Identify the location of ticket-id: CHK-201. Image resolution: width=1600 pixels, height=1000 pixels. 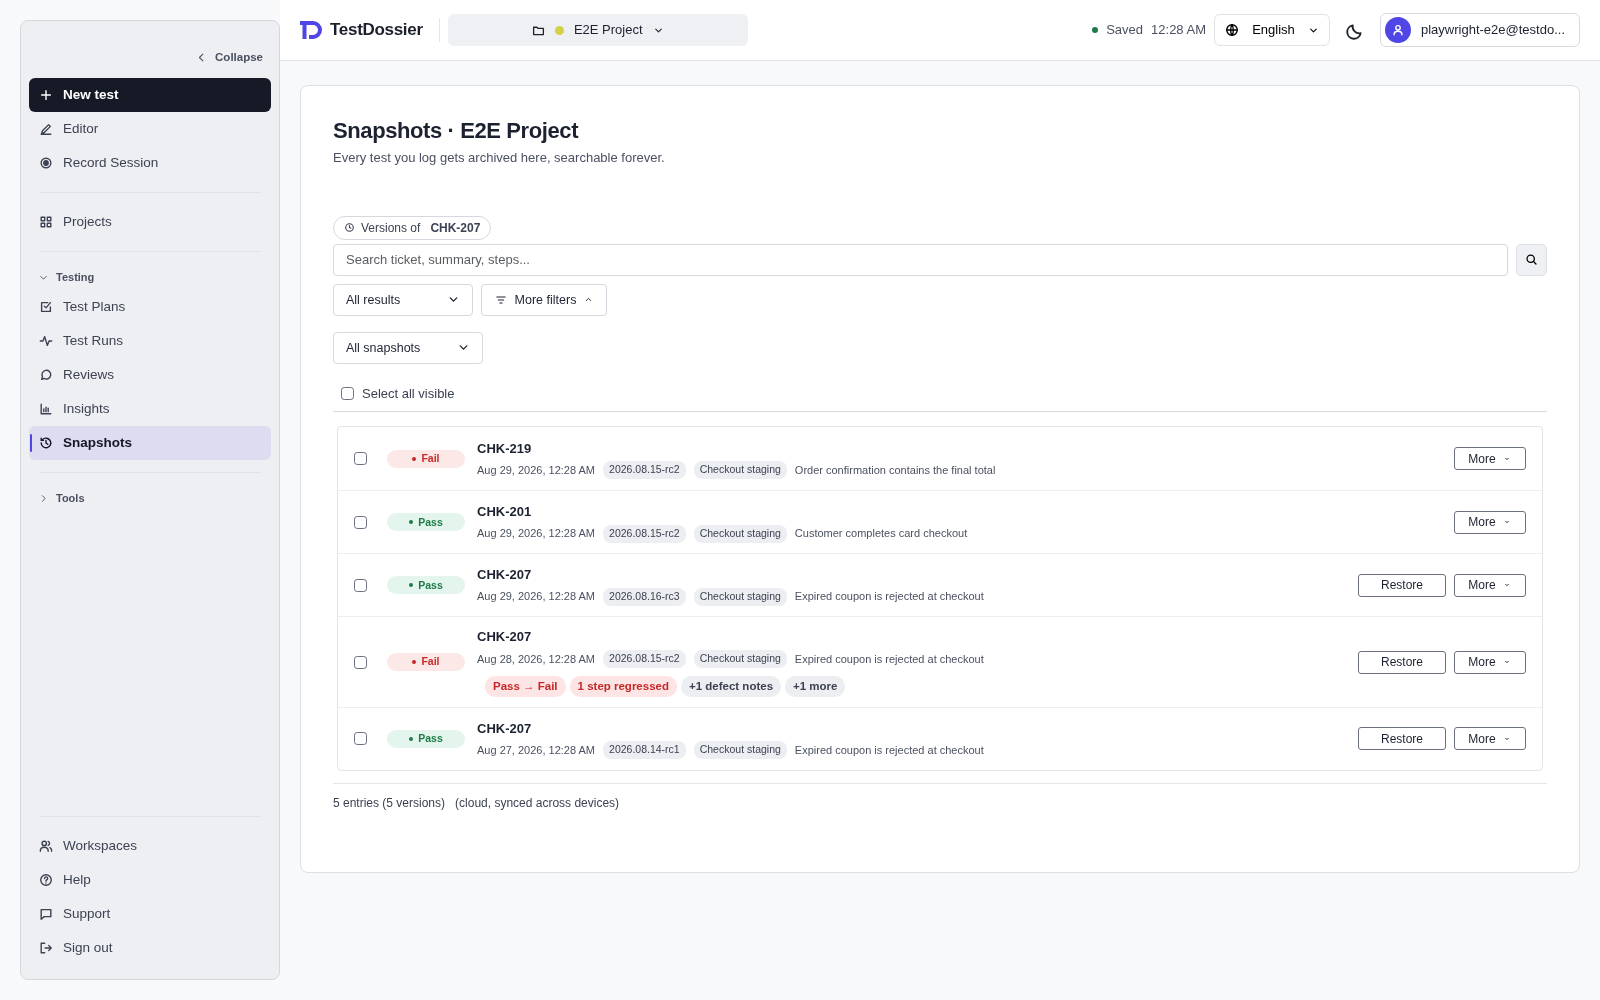
(505, 512).